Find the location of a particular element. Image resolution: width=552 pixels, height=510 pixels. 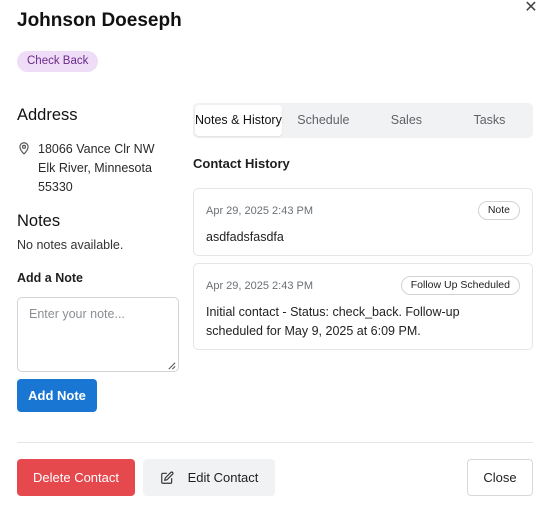

address-title: Address is located at coordinates (47, 115).